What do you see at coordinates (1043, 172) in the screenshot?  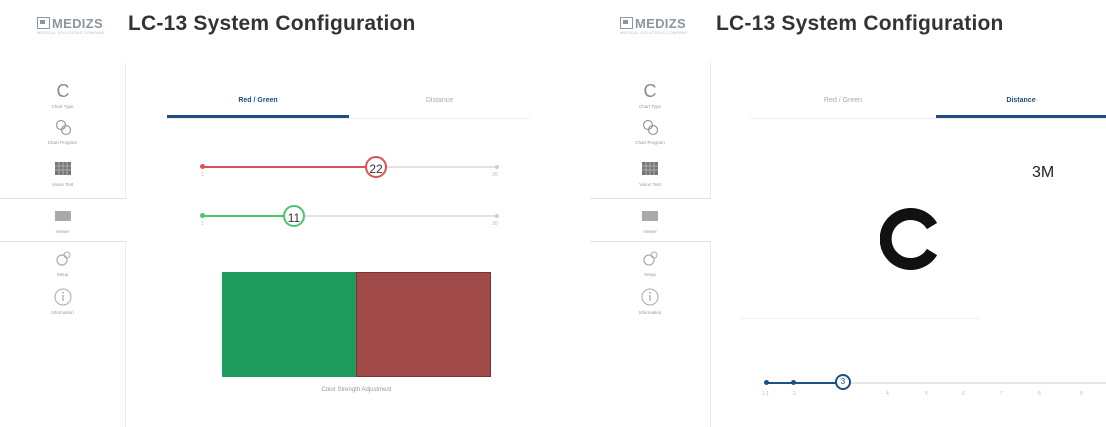 I see `distance-label: 3M` at bounding box center [1043, 172].